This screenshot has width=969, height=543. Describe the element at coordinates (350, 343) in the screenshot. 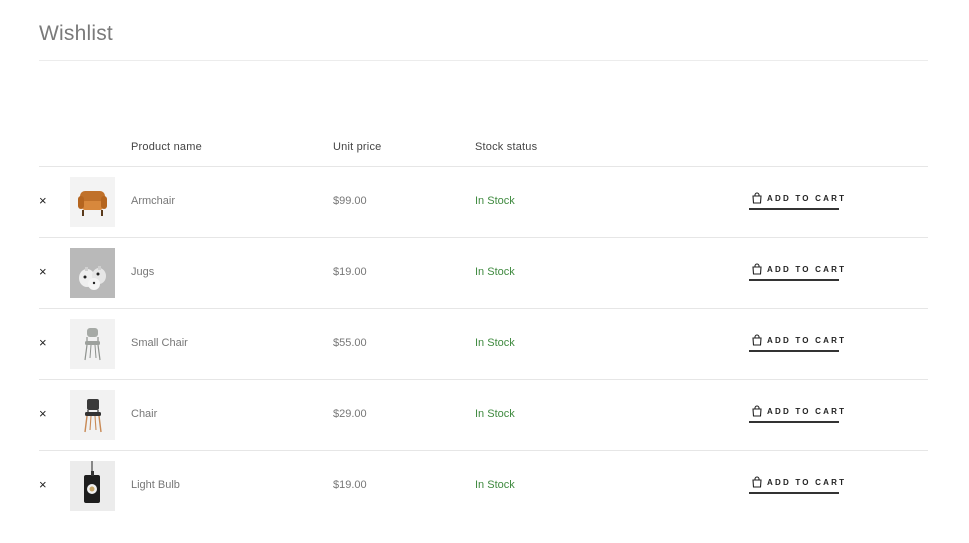

I see `unit-price: $55.00` at that location.